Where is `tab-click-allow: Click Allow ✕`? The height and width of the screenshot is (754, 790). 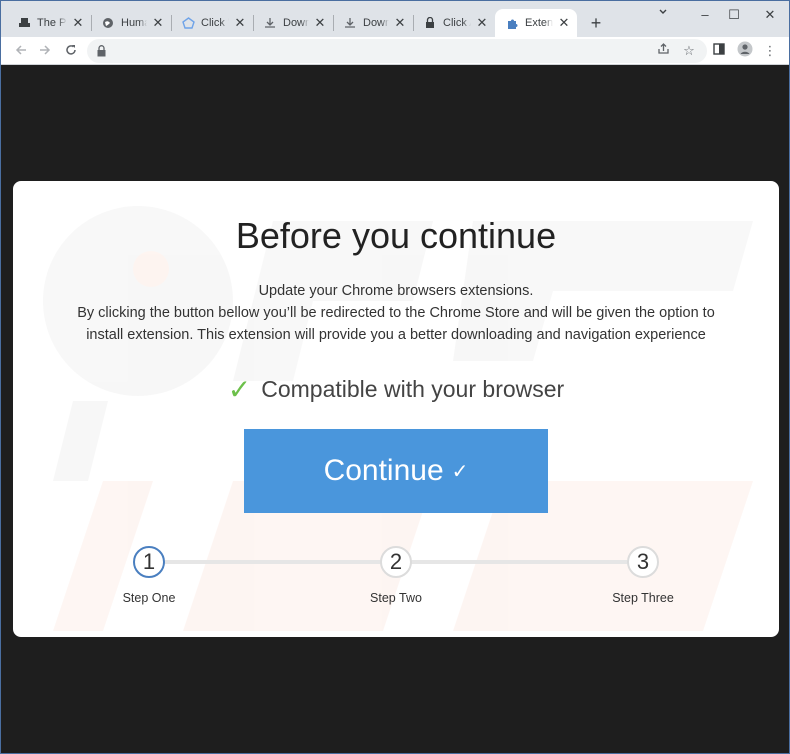 tab-click-allow: Click Allow ✕ is located at coordinates (454, 23).